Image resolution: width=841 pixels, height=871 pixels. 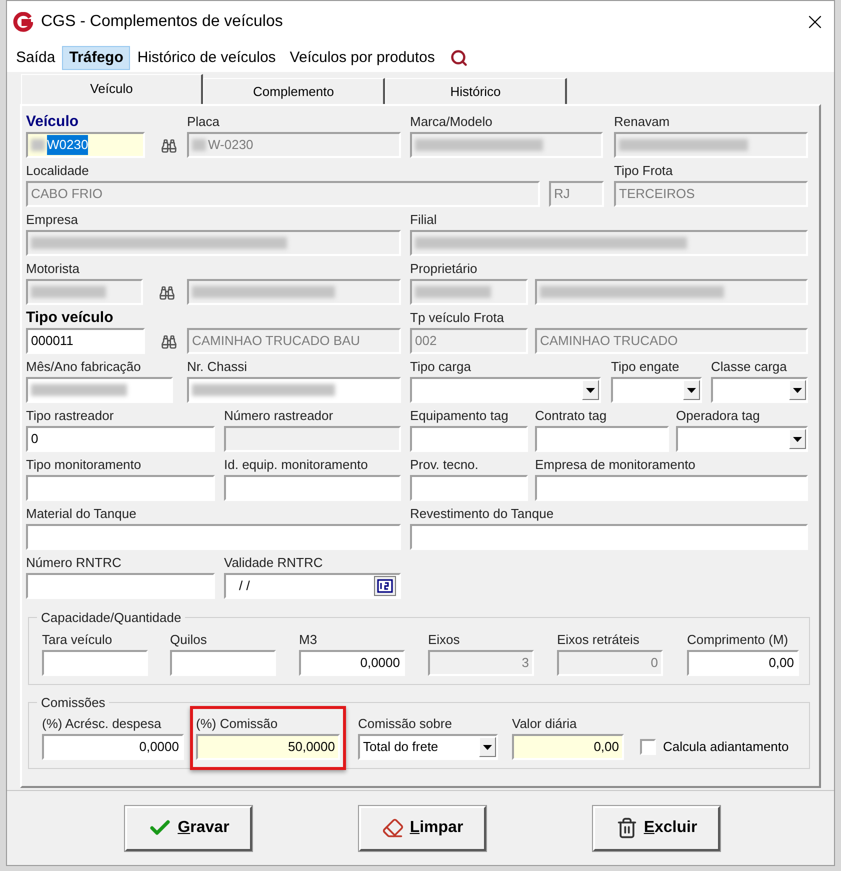 What do you see at coordinates (362, 58) in the screenshot?
I see `menu-item: Veículos por produtos` at bounding box center [362, 58].